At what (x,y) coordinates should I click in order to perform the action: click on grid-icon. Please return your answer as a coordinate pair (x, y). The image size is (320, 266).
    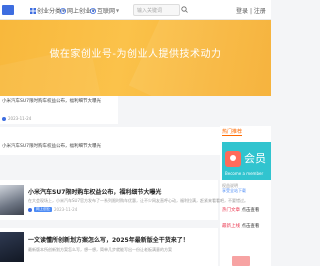
    Looking at the image, I should click on (33, 10).